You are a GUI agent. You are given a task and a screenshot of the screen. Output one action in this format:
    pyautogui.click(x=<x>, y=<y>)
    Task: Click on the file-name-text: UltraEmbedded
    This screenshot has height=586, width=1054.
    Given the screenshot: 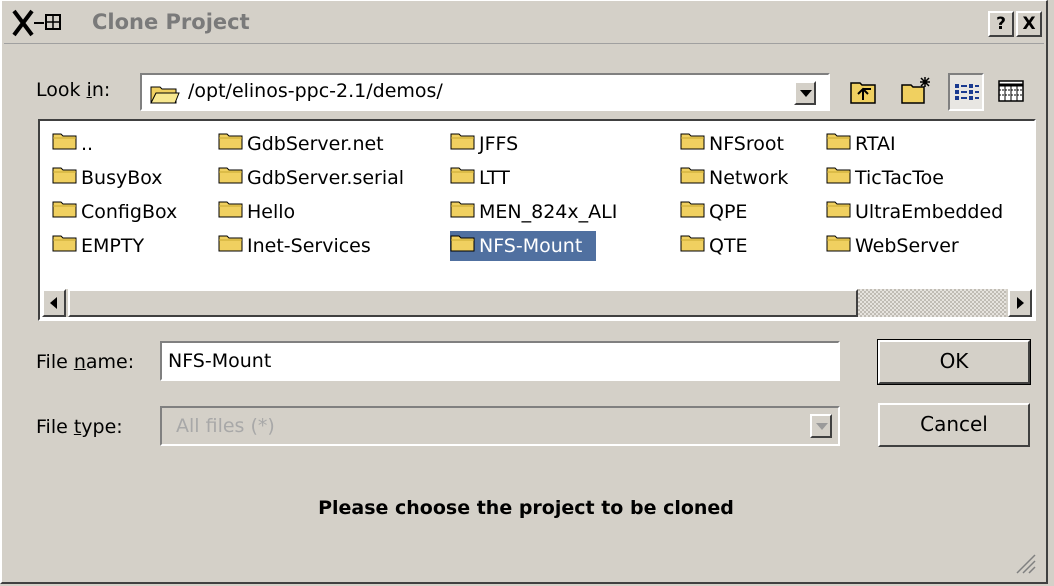 What is the action you would take?
    pyautogui.click(x=929, y=212)
    